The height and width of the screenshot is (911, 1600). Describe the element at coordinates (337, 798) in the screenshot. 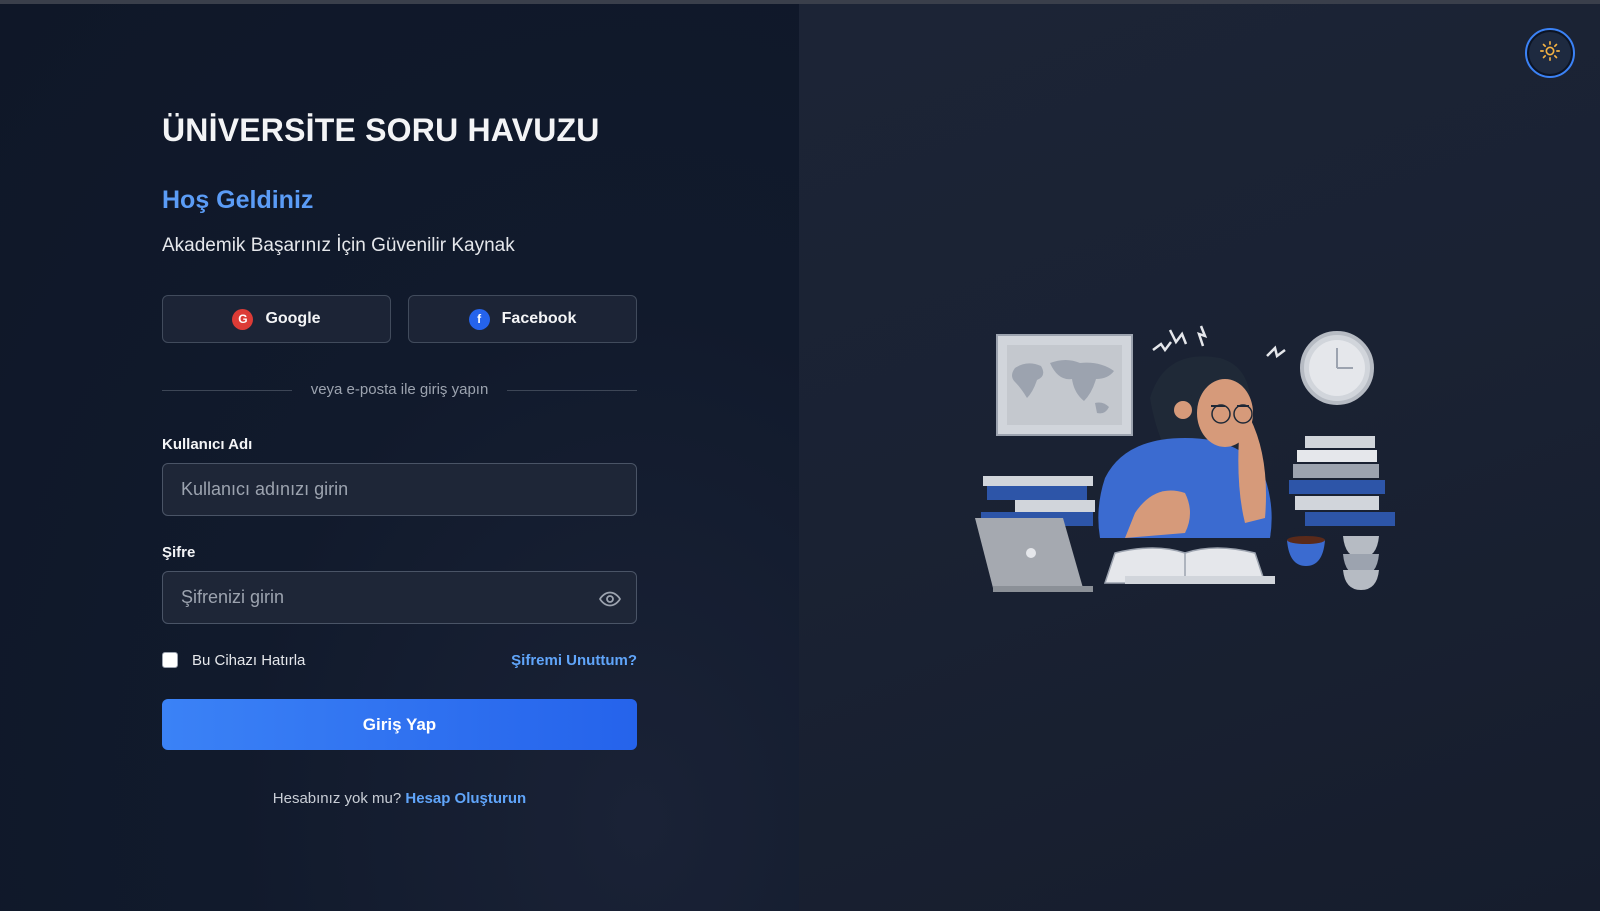

I see `signup-prompt-text: Hesabınız yok mu?` at that location.